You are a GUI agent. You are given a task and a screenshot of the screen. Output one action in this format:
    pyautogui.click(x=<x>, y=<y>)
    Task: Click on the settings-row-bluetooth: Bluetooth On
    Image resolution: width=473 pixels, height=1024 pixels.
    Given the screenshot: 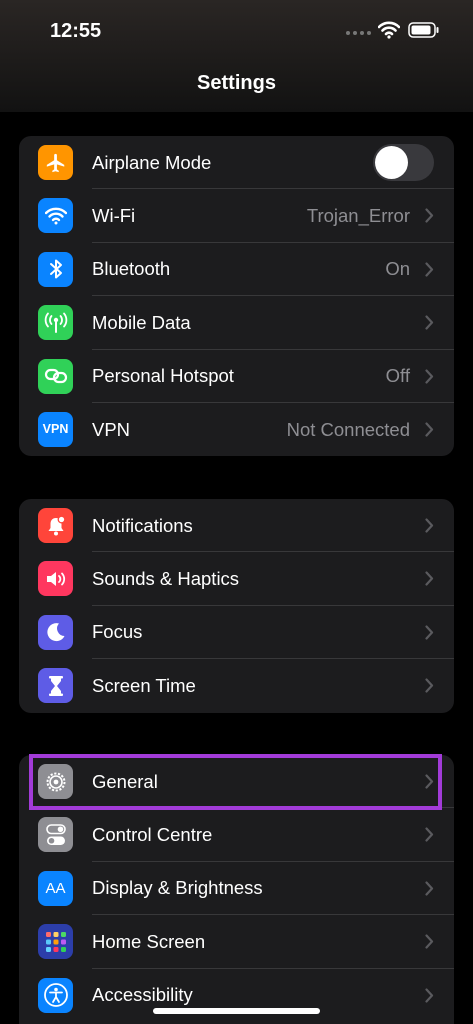 What is the action you would take?
    pyautogui.click(x=236, y=270)
    